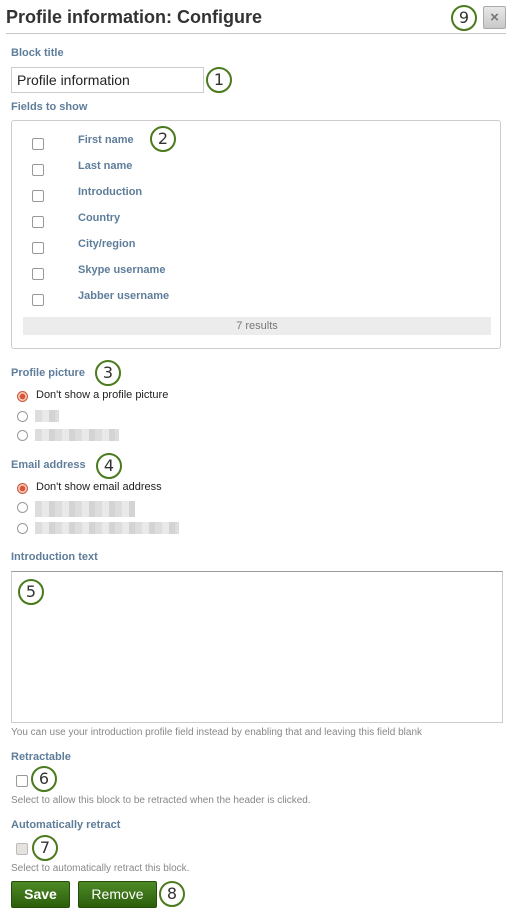 This screenshot has height=915, width=512. Describe the element at coordinates (110, 192) in the screenshot. I see `field-label: Introduction` at that location.